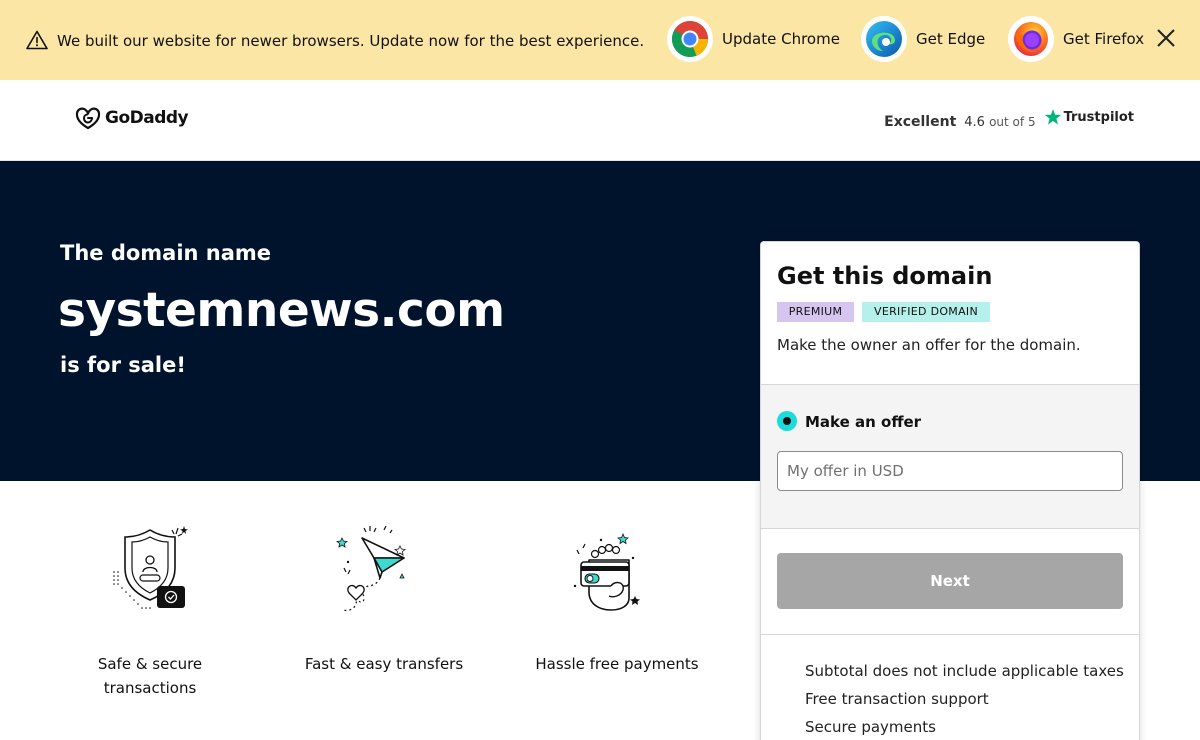  I want to click on feature-hassle-free-payments: Hassle free payments, so click(617, 598).